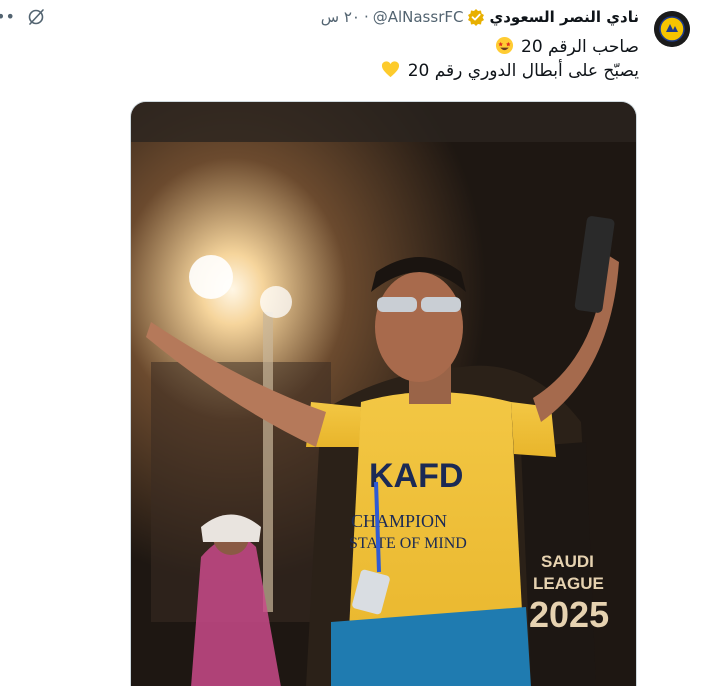 The image size is (703, 686). What do you see at coordinates (399, 521) in the screenshot?
I see `kit-slogan-line-1: CHAMPION` at bounding box center [399, 521].